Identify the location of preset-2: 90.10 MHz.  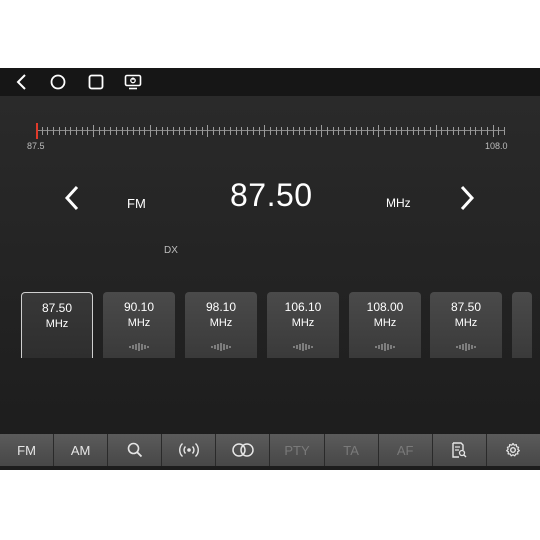
(139, 325).